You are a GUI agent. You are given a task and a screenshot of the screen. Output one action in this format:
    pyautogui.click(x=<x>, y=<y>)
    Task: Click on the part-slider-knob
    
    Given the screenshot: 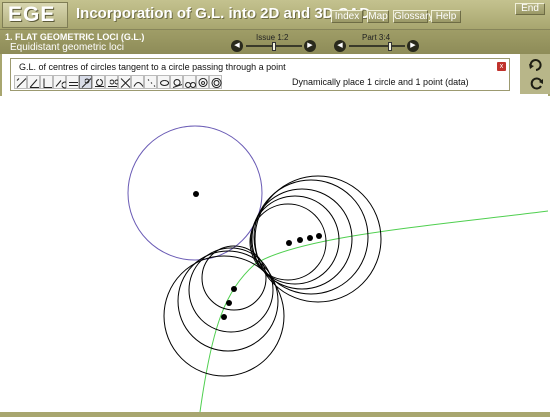 What is the action you would take?
    pyautogui.click(x=390, y=46)
    